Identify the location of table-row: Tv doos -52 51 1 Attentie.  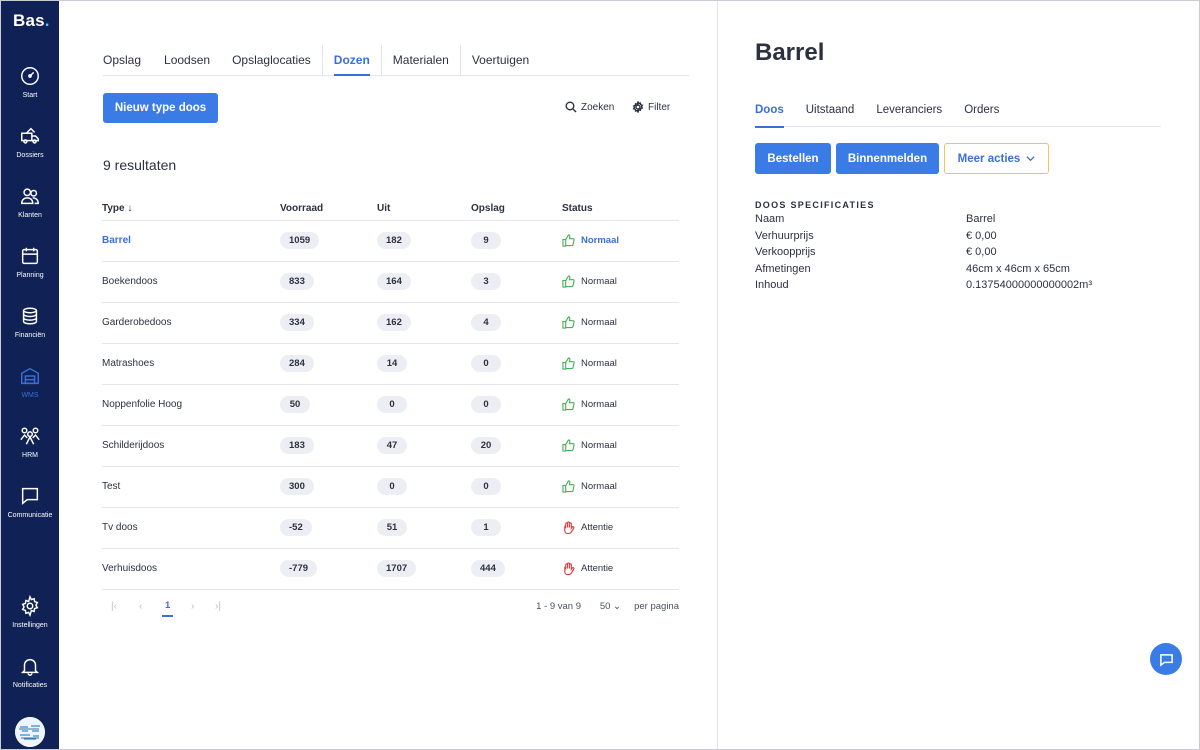
(390, 528).